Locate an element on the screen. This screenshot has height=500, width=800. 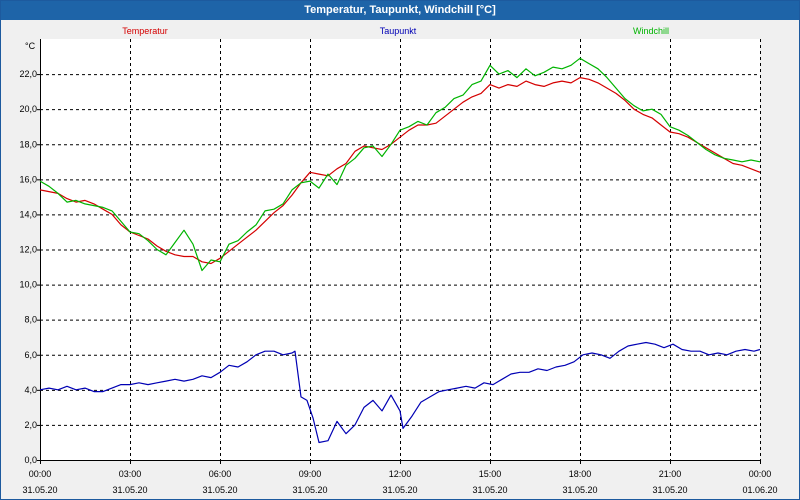
legend-entry-taupunkt: Taupunkt is located at coordinates (398, 31).